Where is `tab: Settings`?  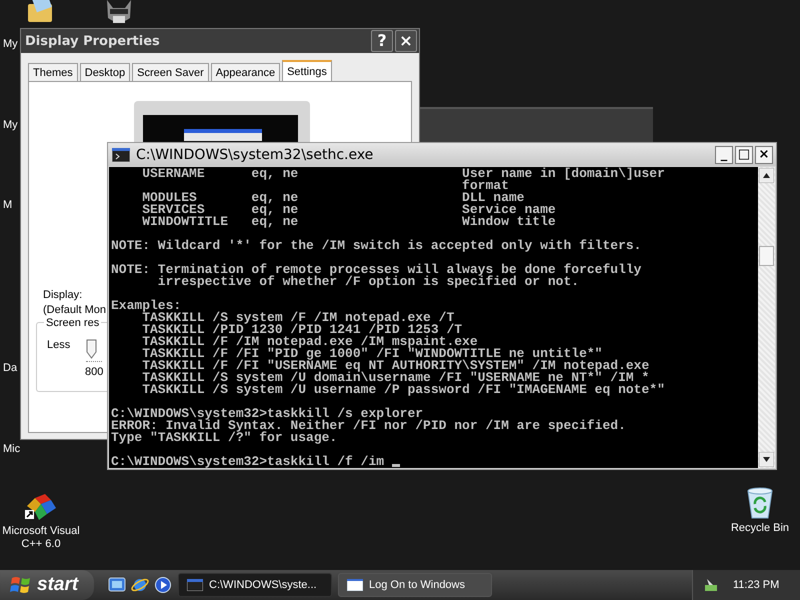 tab: Settings is located at coordinates (307, 70).